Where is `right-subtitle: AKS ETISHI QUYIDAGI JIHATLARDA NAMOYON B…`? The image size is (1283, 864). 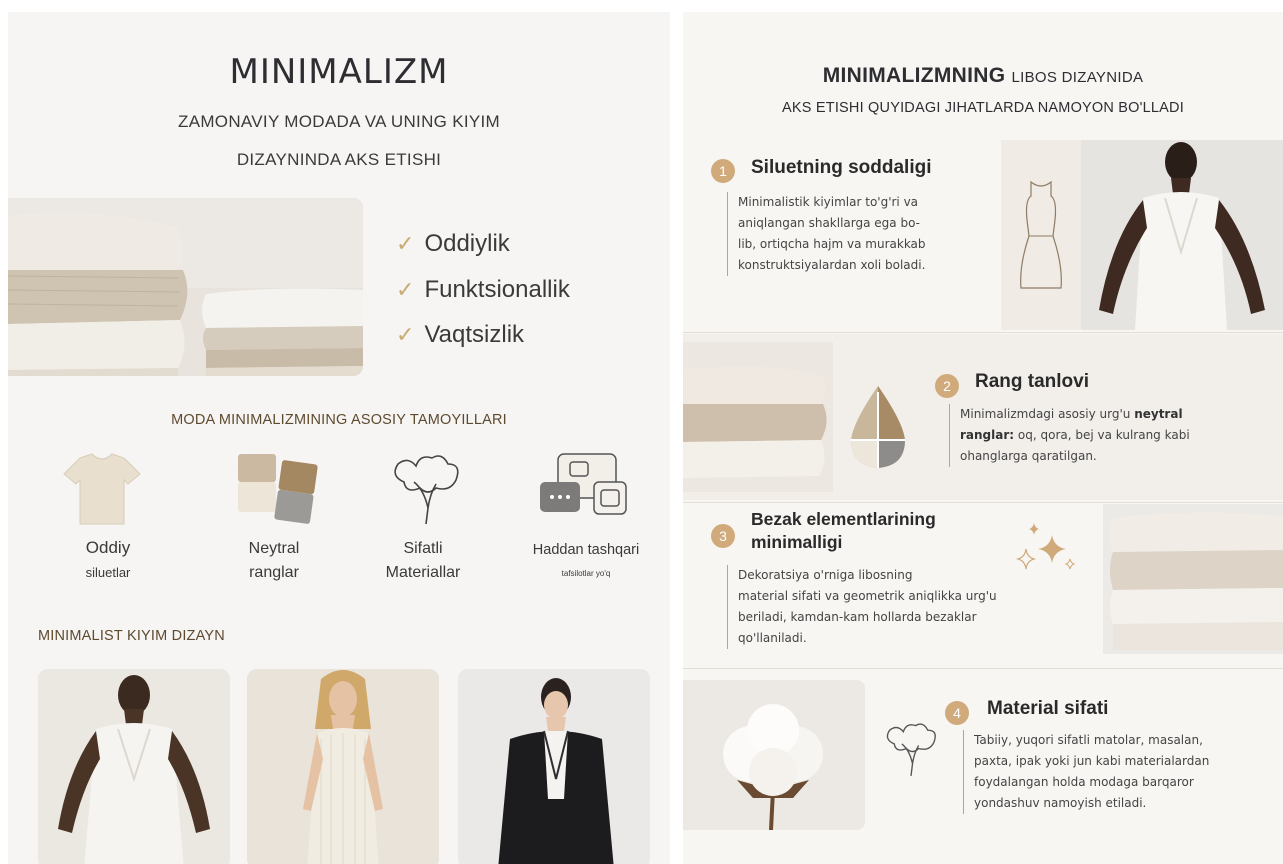 right-subtitle: AKS ETISHI QUYIDAGI JIHATLARDA NAMOYON B… is located at coordinates (983, 108).